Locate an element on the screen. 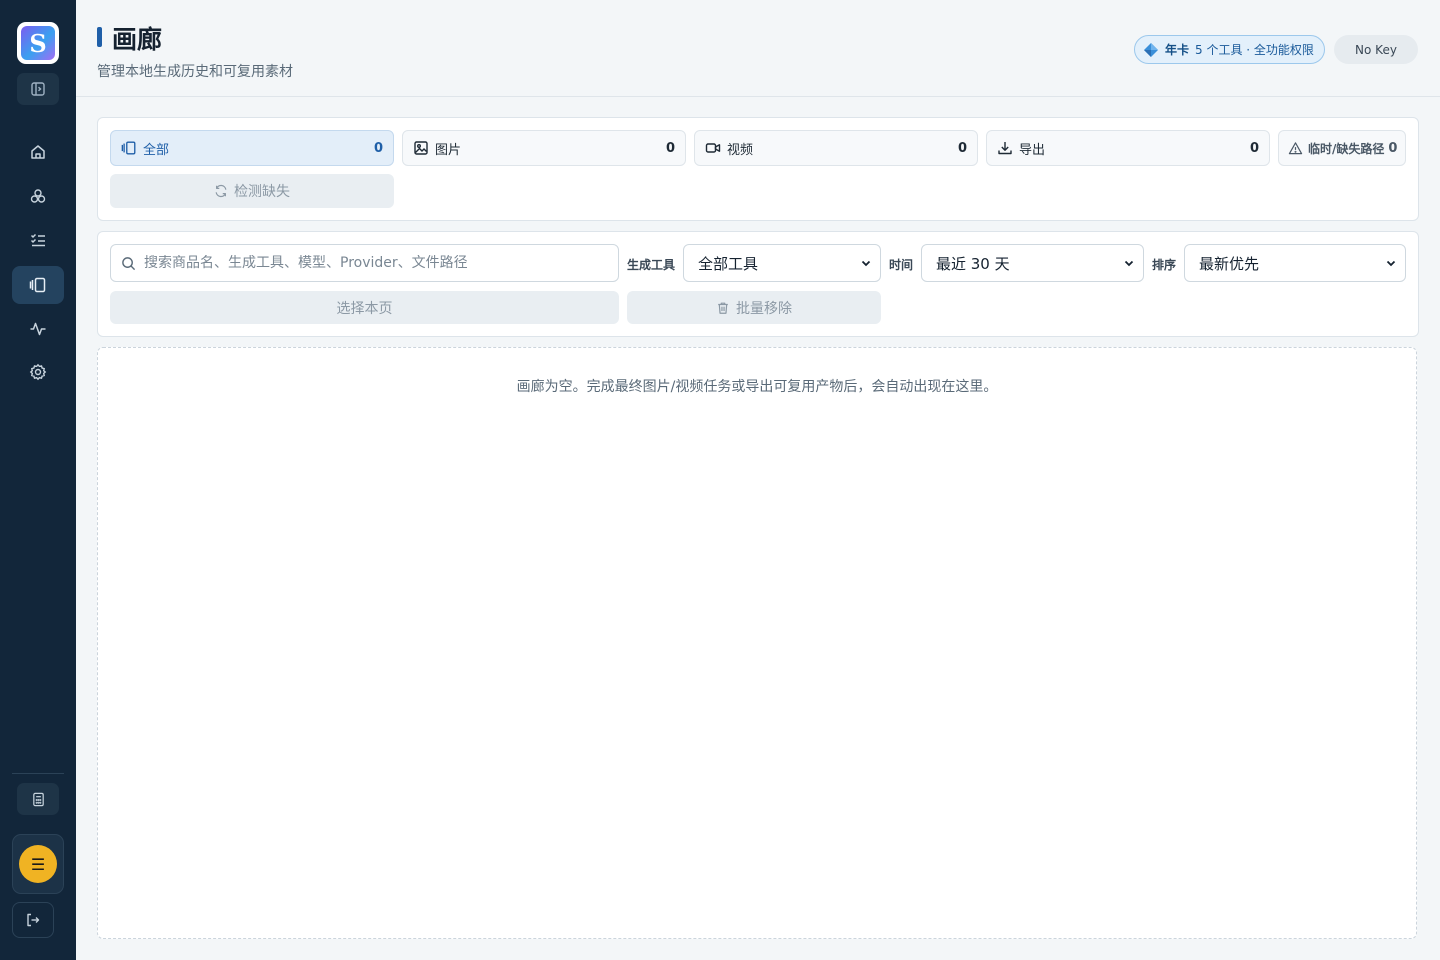 The width and height of the screenshot is (1440, 960). tool-filter-value: 全部工具 is located at coordinates (728, 263).